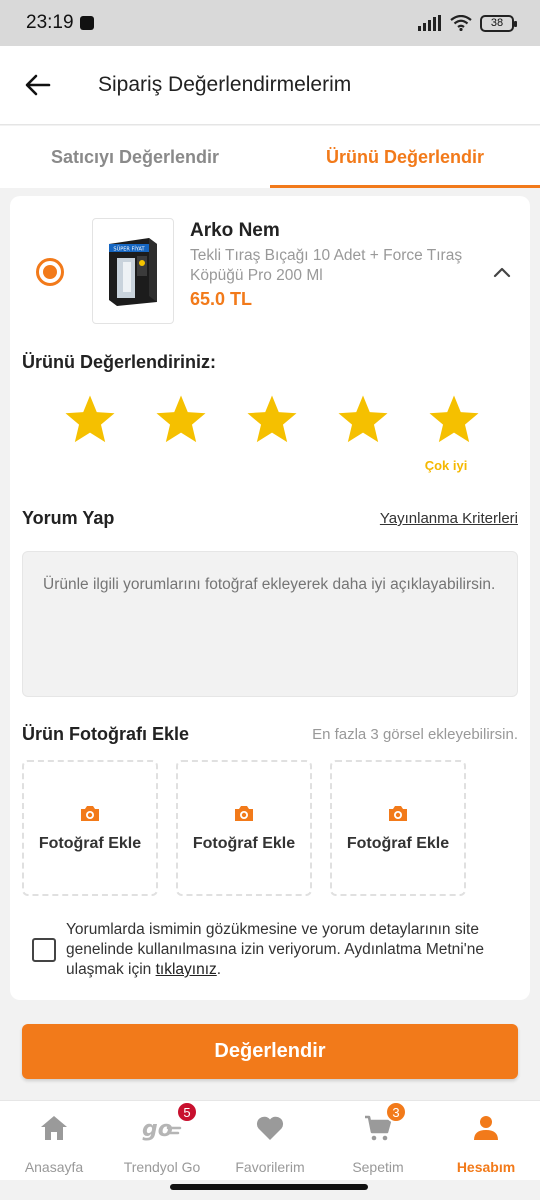 This screenshot has height=1200, width=540. What do you see at coordinates (219, 969) in the screenshot?
I see `consent-text-end: .` at bounding box center [219, 969].